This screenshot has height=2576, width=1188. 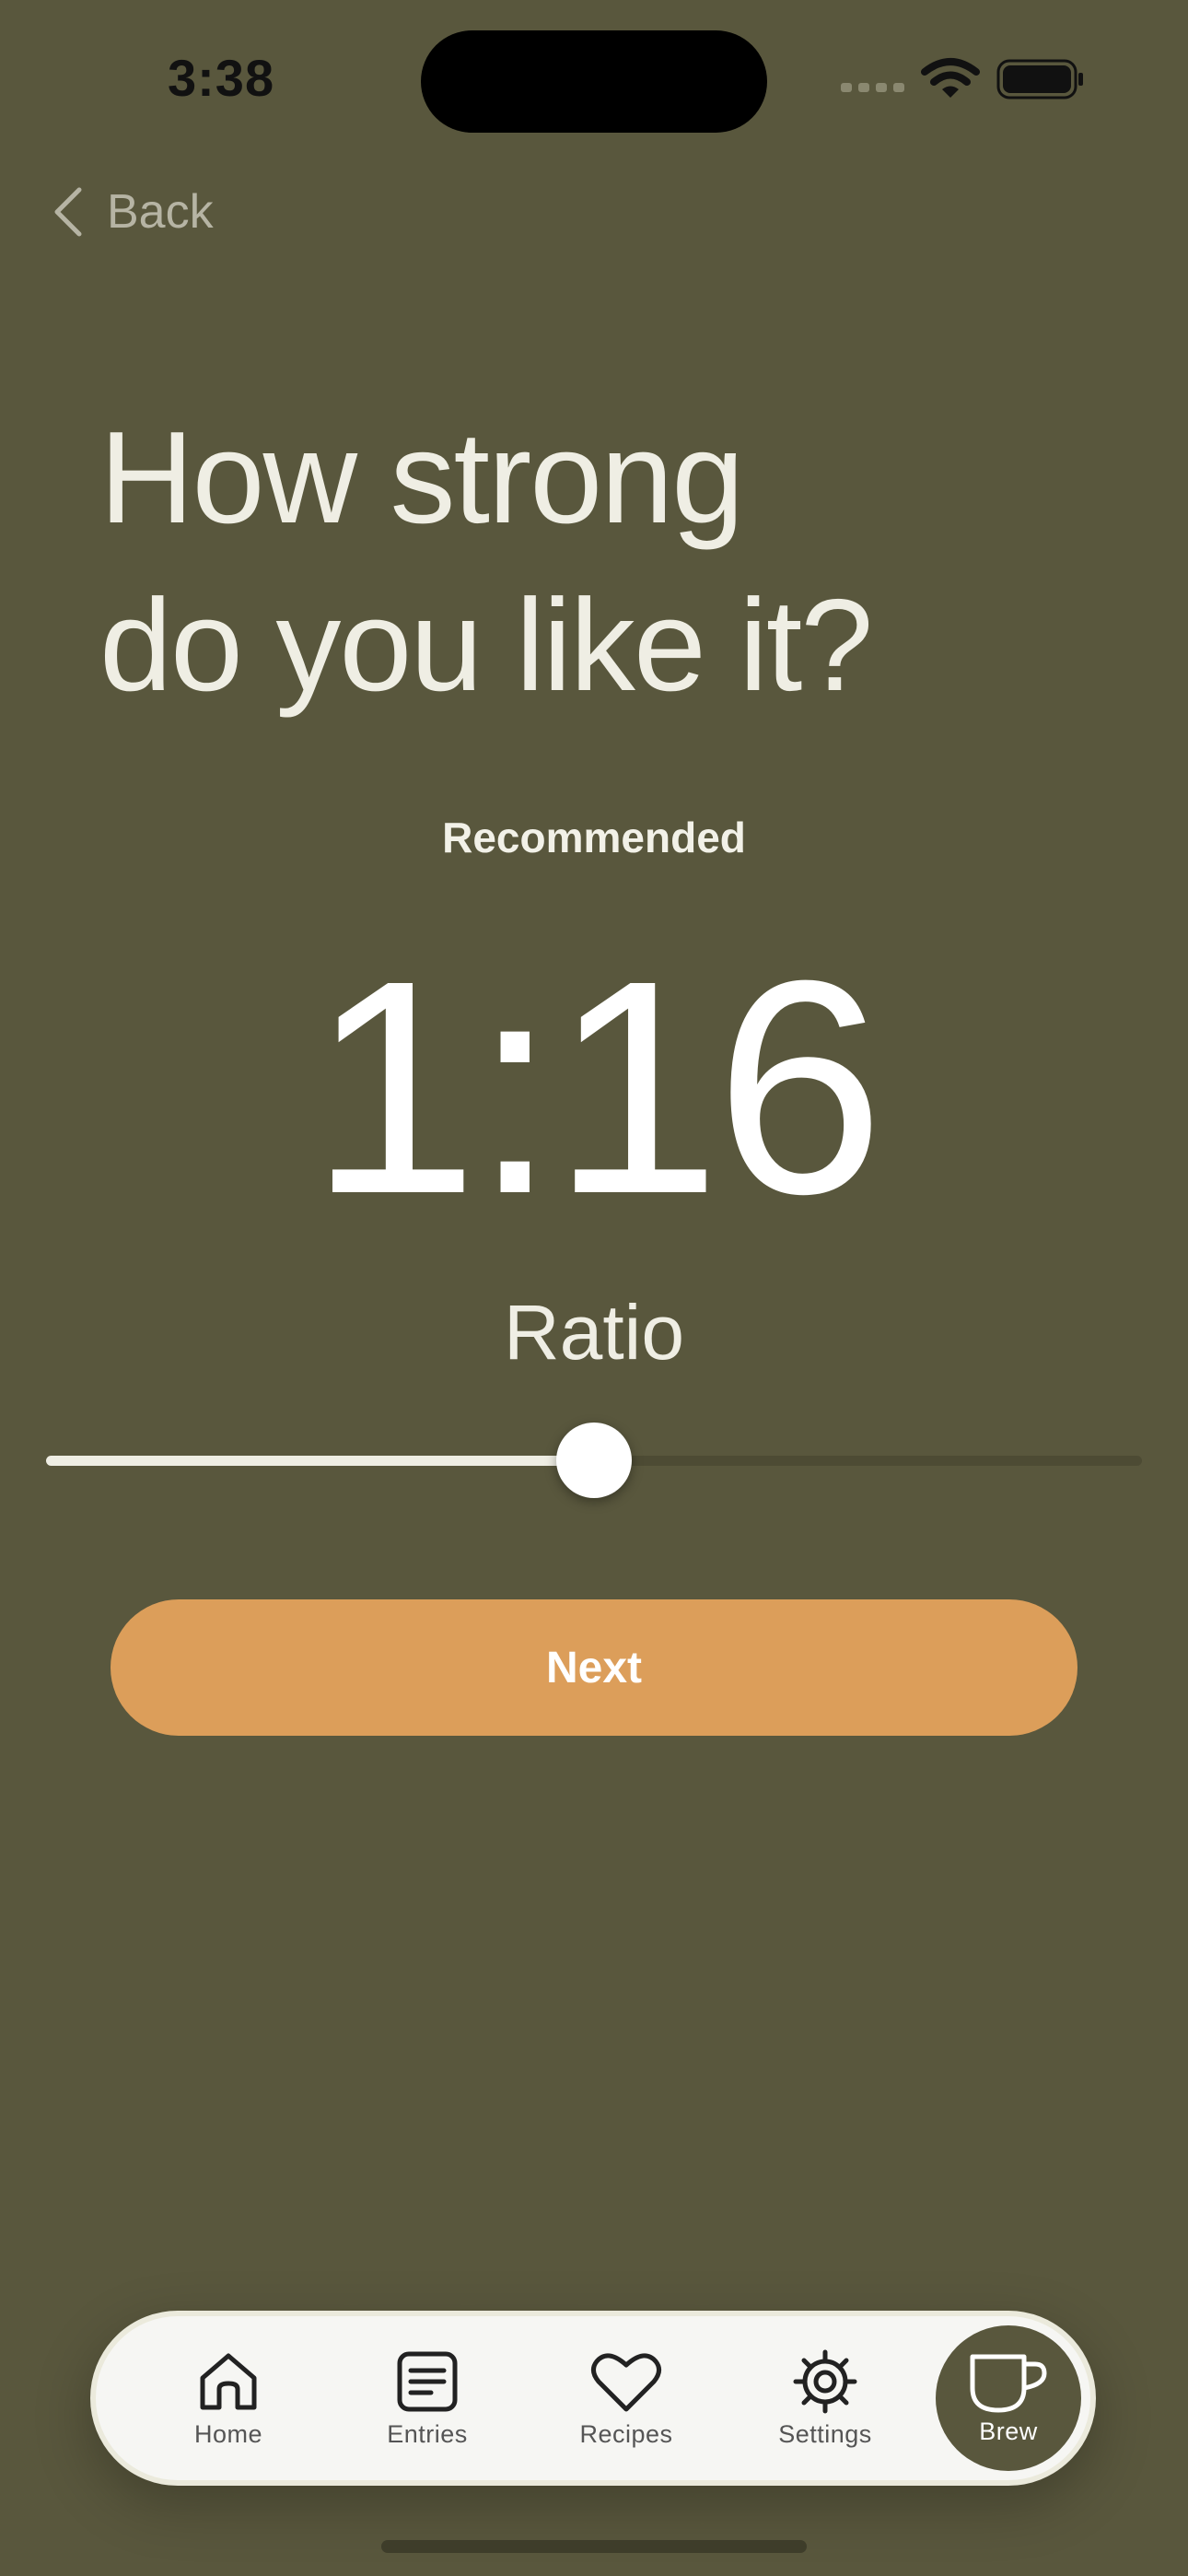 I want to click on status-bar: 3:38, so click(x=594, y=78).